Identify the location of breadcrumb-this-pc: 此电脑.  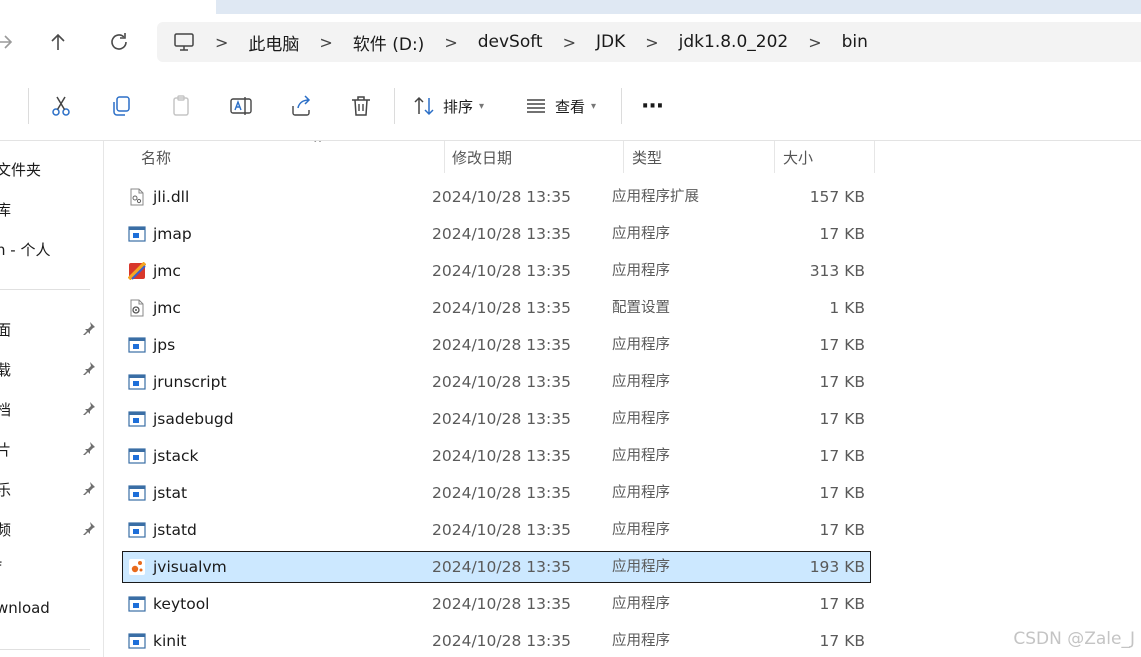
(273, 42).